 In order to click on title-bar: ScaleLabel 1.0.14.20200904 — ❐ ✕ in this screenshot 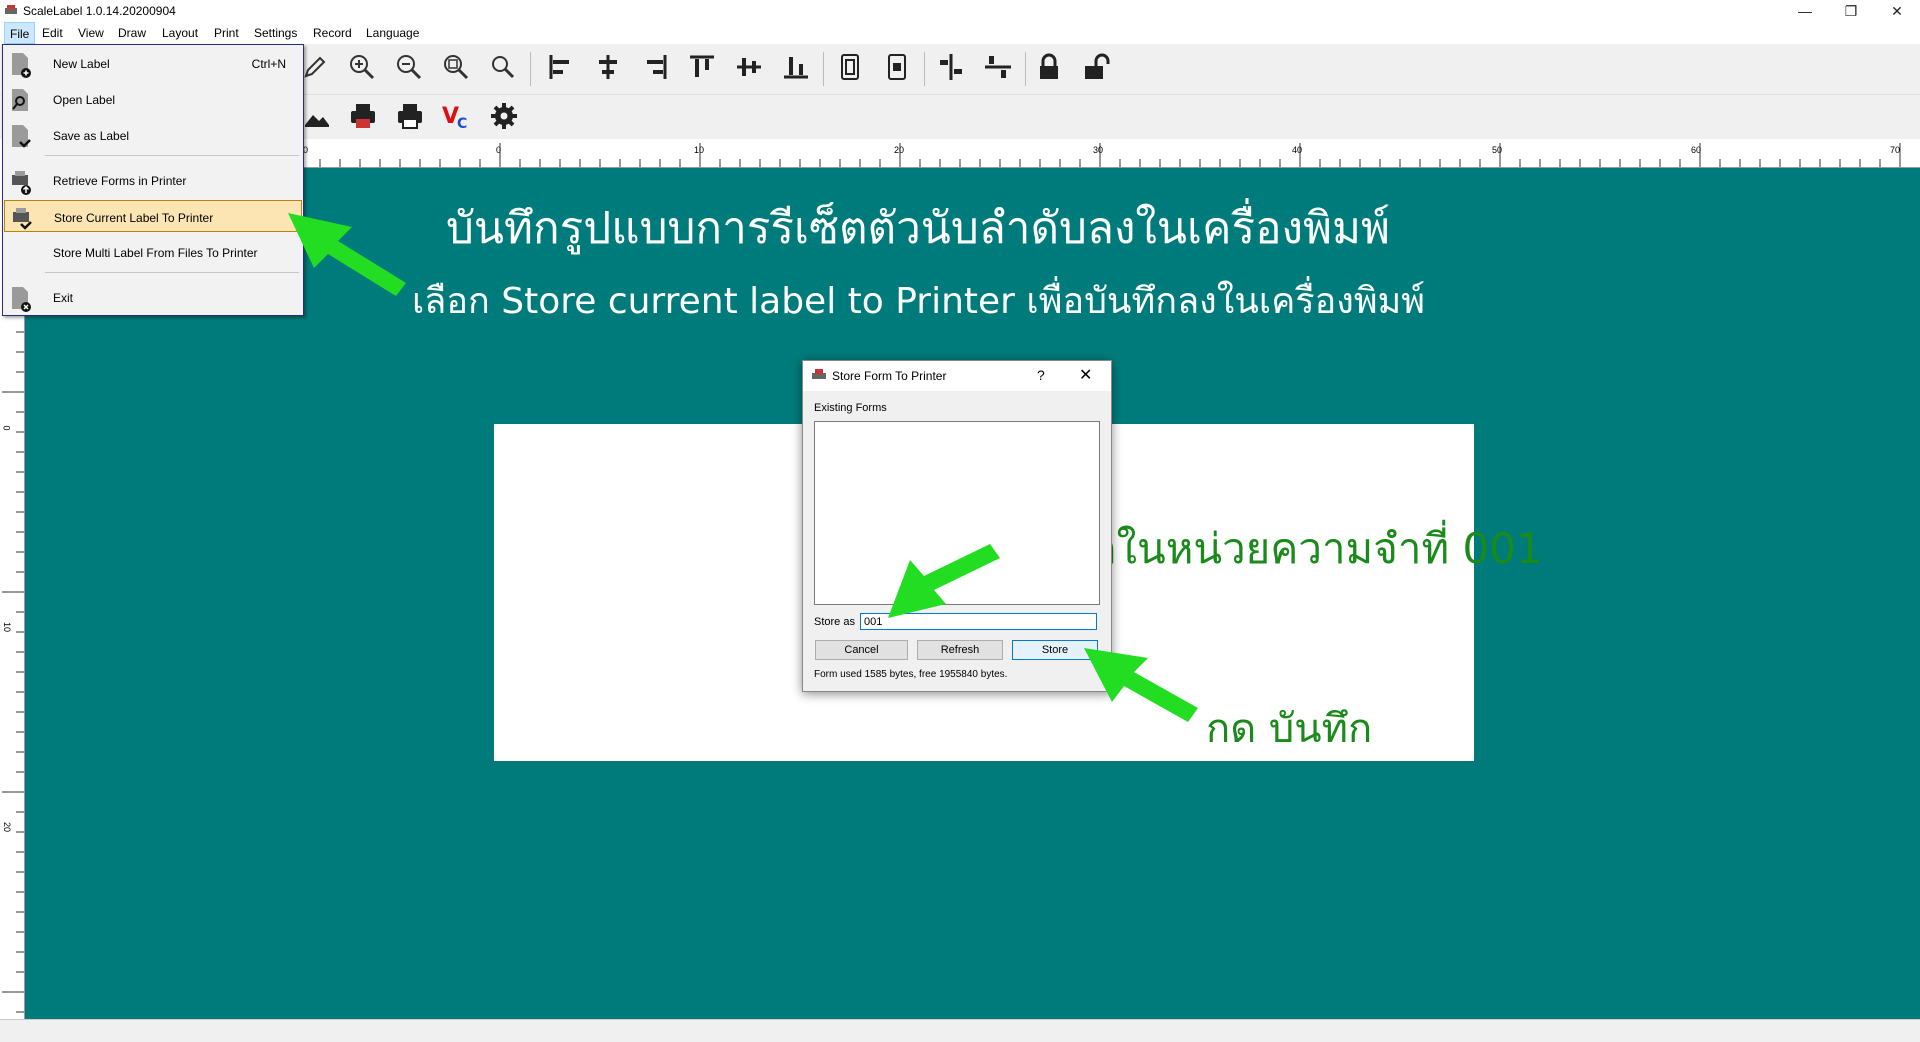, I will do `click(960, 11)`.